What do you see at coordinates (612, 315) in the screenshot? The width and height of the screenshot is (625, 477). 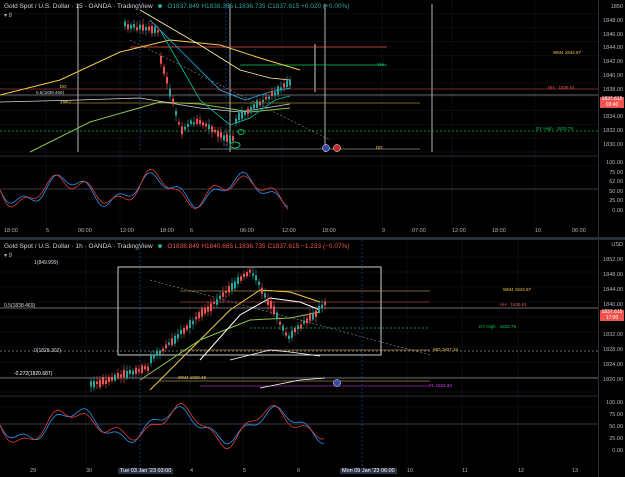 I see `last-price-box: 1837.615 17:00` at bounding box center [612, 315].